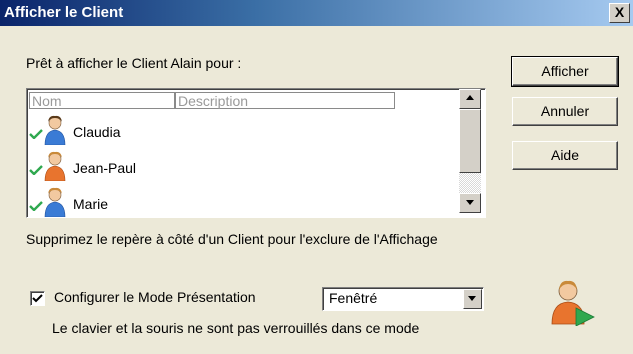 Image resolution: width=633 pixels, height=354 pixels. I want to click on close-button: X, so click(619, 13).